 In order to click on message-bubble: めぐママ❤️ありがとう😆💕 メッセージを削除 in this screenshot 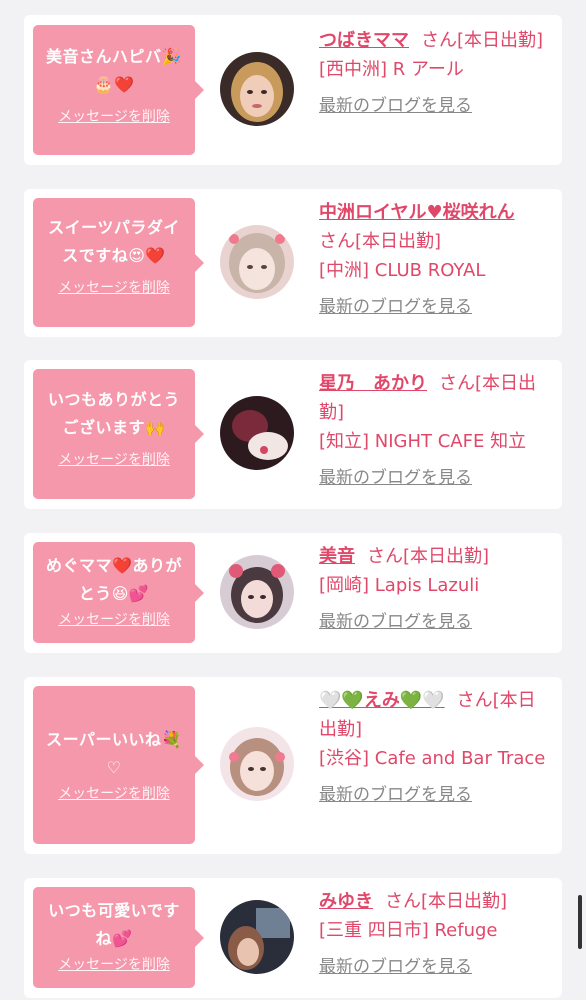, I will do `click(118, 592)`.